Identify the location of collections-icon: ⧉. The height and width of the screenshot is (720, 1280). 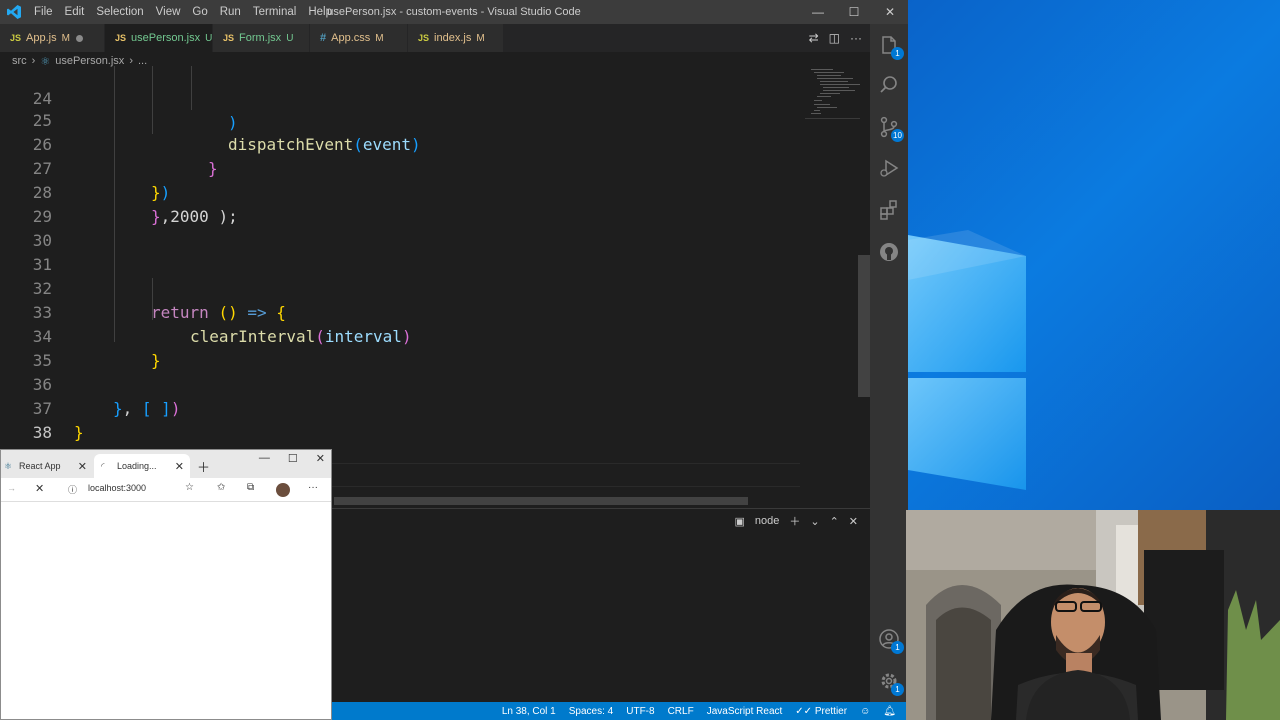
(250, 487).